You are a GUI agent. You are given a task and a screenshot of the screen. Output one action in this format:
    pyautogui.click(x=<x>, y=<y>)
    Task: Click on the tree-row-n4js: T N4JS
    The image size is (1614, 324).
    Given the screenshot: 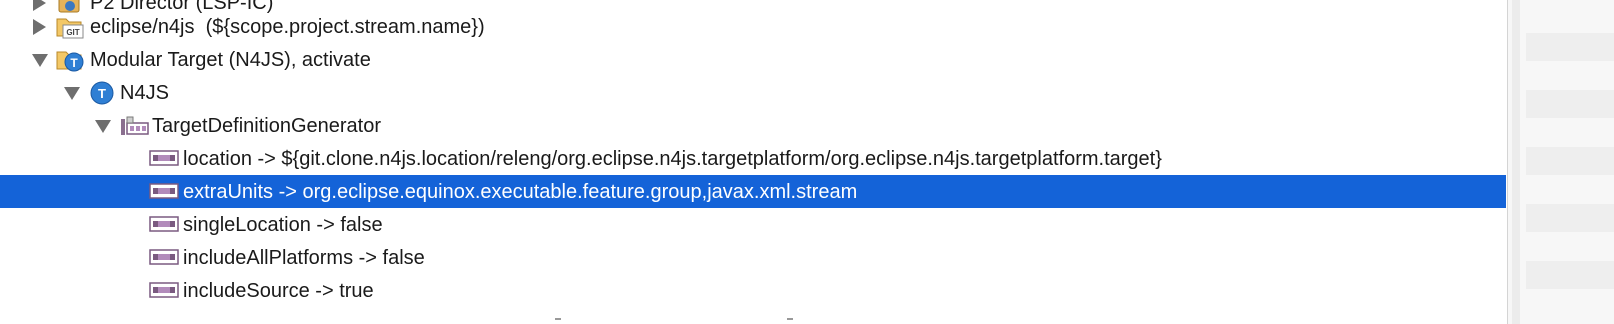 What is the action you would take?
    pyautogui.click(x=753, y=92)
    